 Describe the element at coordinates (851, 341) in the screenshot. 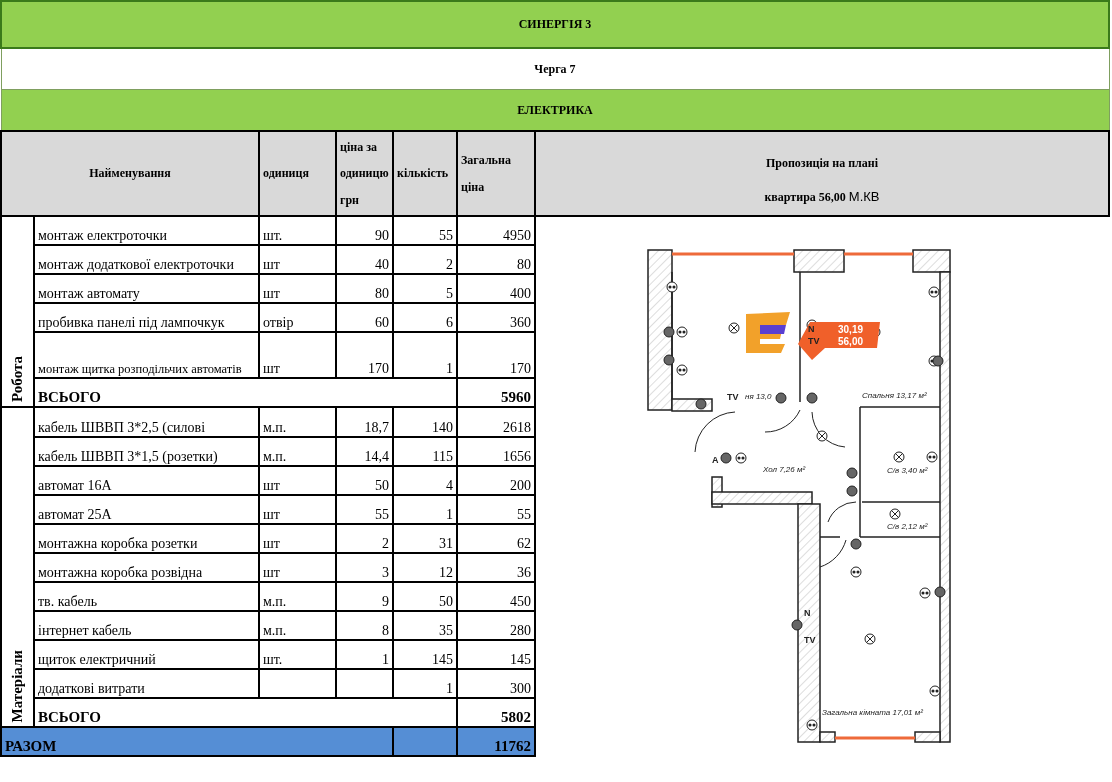

I see `area-value: 56,00` at that location.